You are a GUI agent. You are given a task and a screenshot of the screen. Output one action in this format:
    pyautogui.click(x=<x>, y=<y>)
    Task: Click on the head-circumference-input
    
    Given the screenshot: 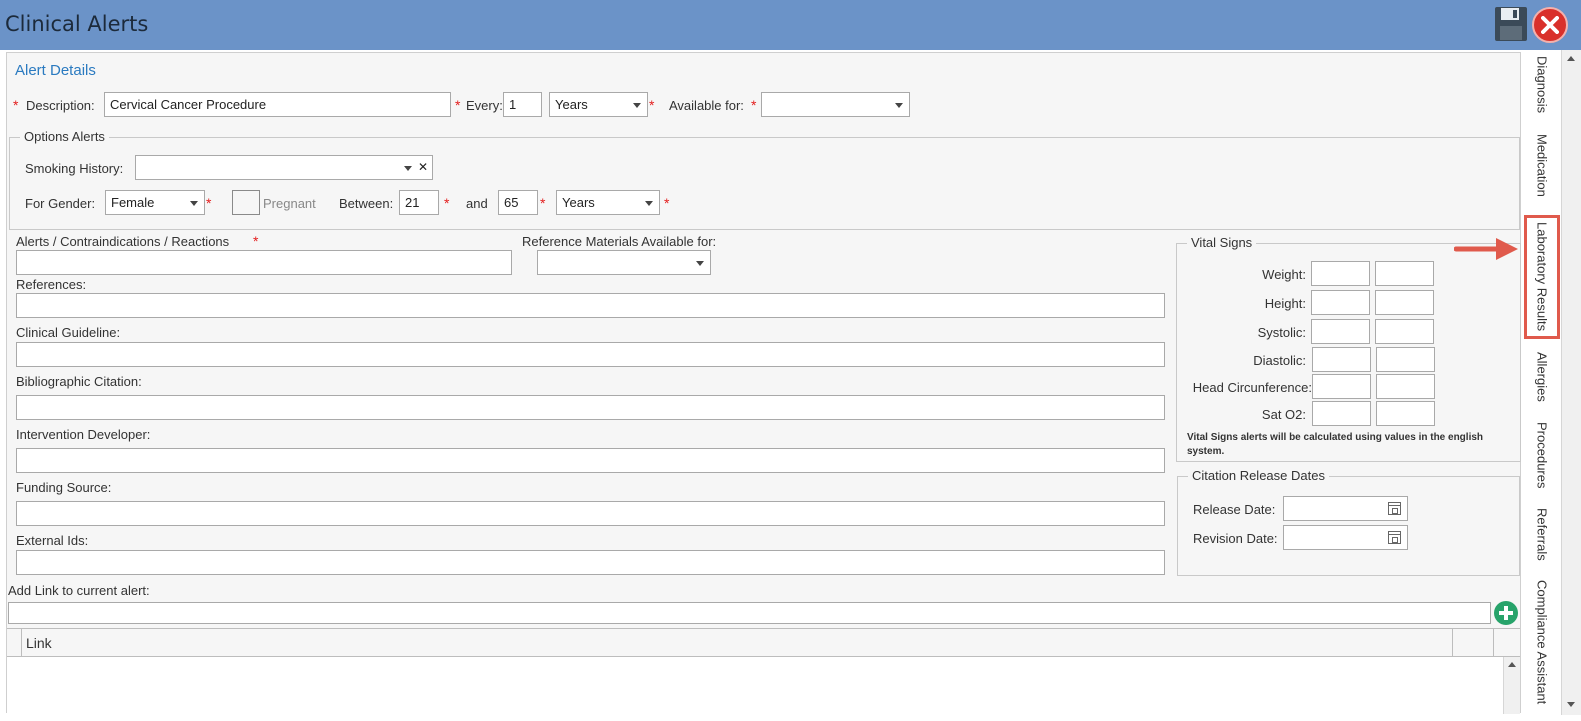 What is the action you would take?
    pyautogui.click(x=1341, y=386)
    